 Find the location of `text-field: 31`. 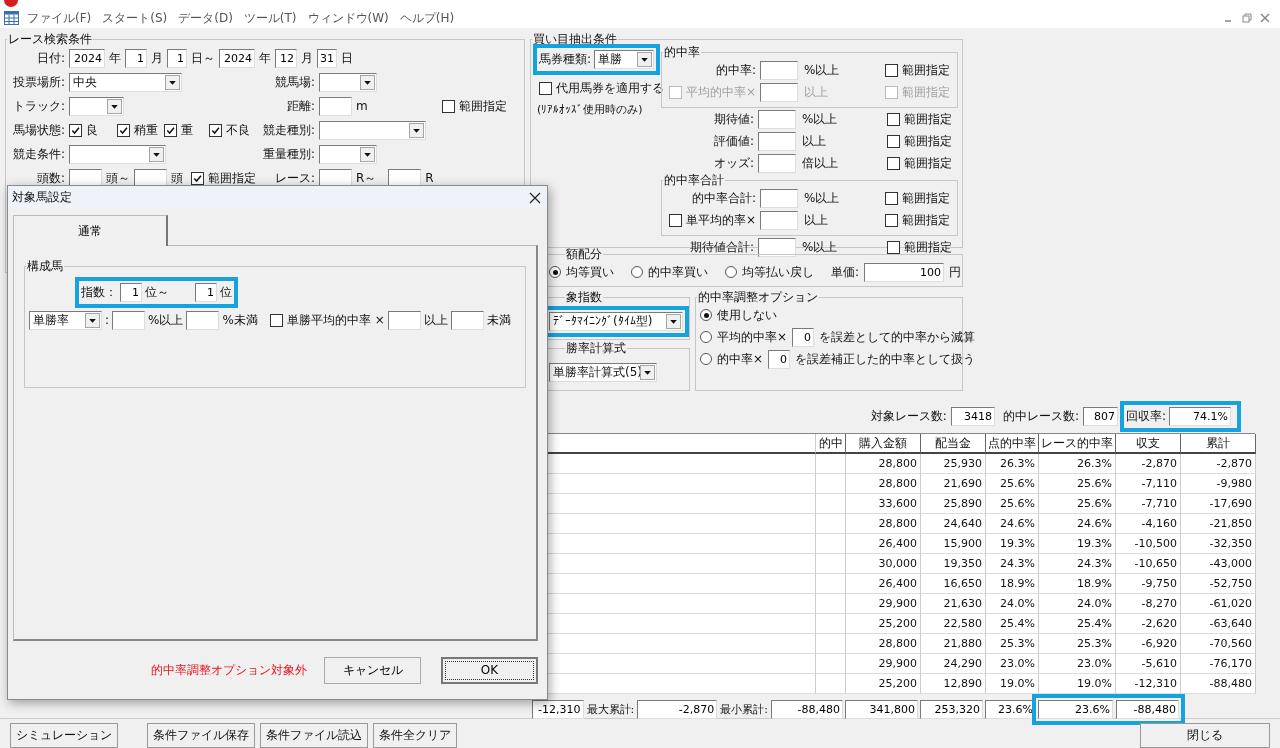

text-field: 31 is located at coordinates (327, 58).